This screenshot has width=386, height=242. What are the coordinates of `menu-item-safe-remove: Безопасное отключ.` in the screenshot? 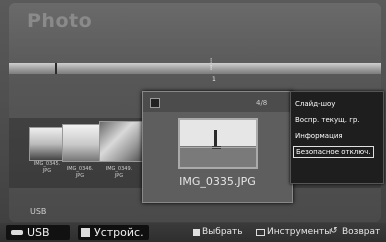 It's located at (333, 152).